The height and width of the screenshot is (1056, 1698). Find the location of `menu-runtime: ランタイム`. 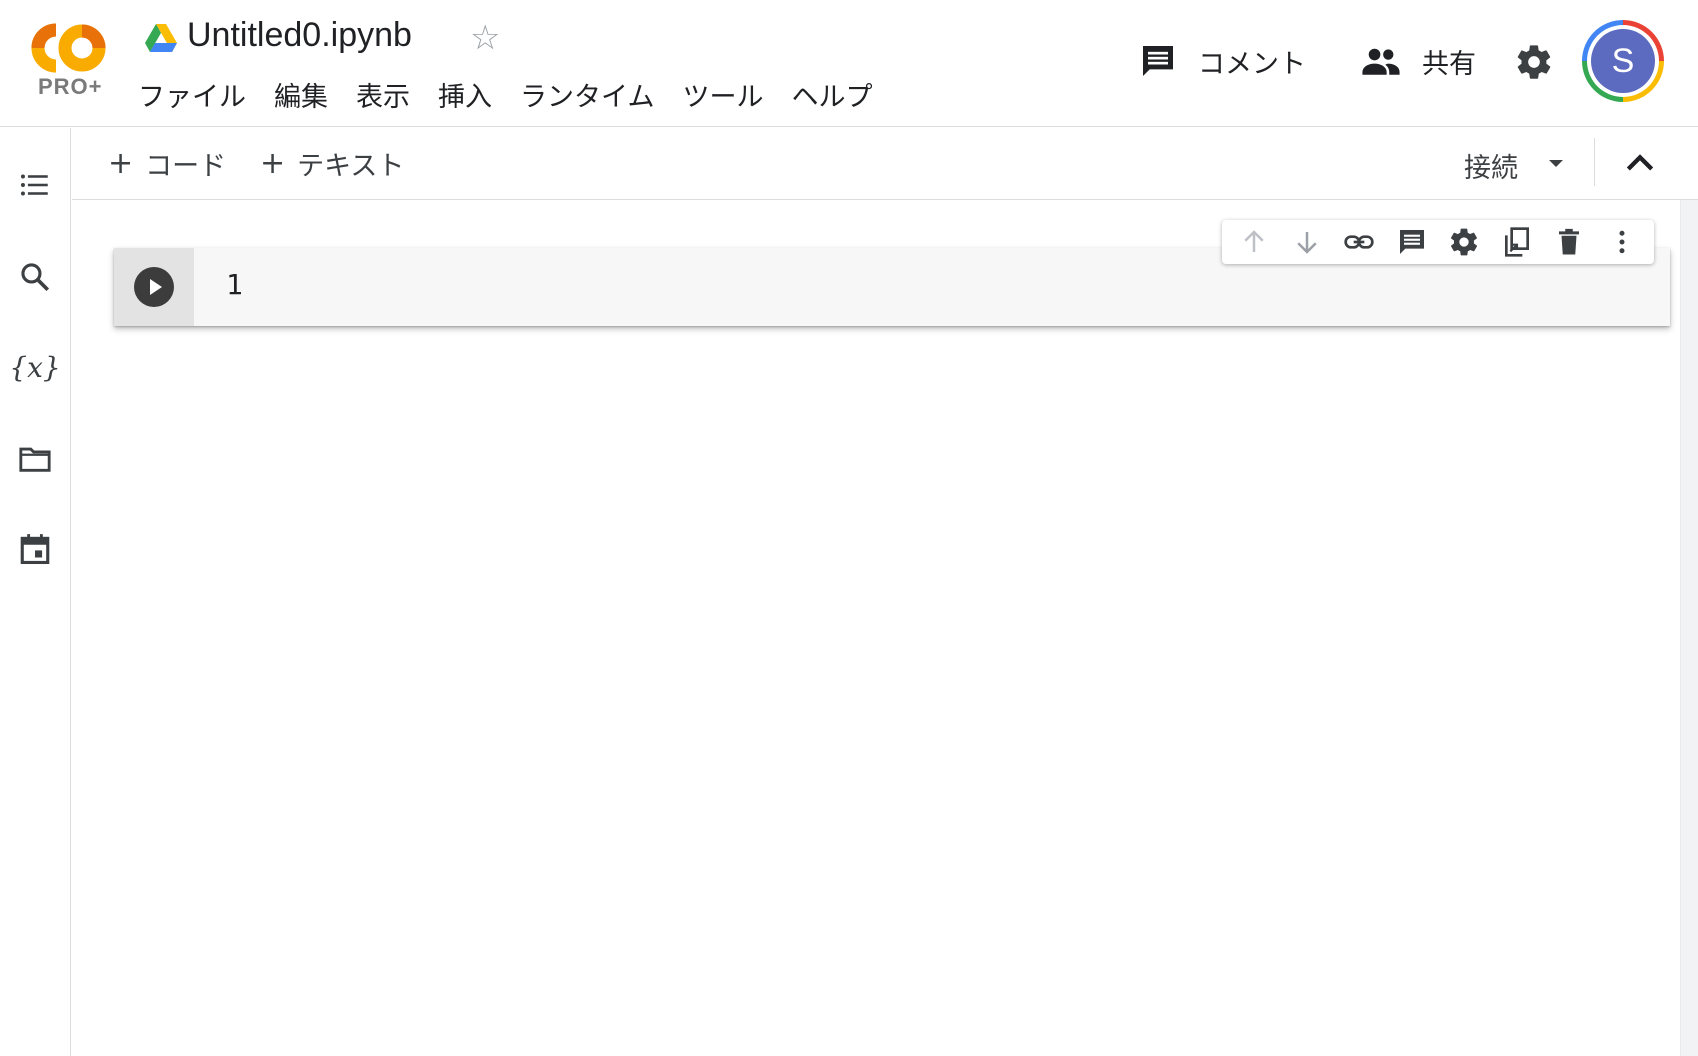

menu-runtime: ランタイム is located at coordinates (587, 98).